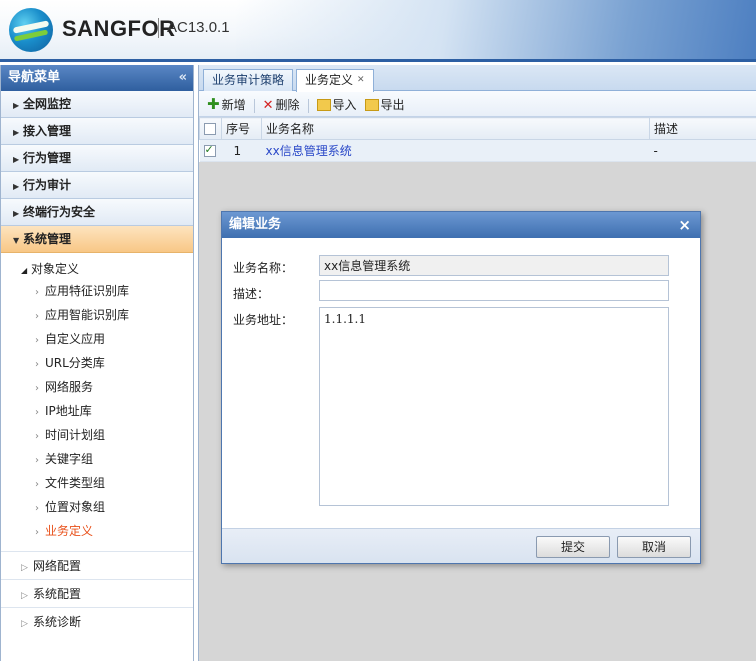 This screenshot has height=661, width=756. I want to click on import-label: 导入, so click(344, 105).